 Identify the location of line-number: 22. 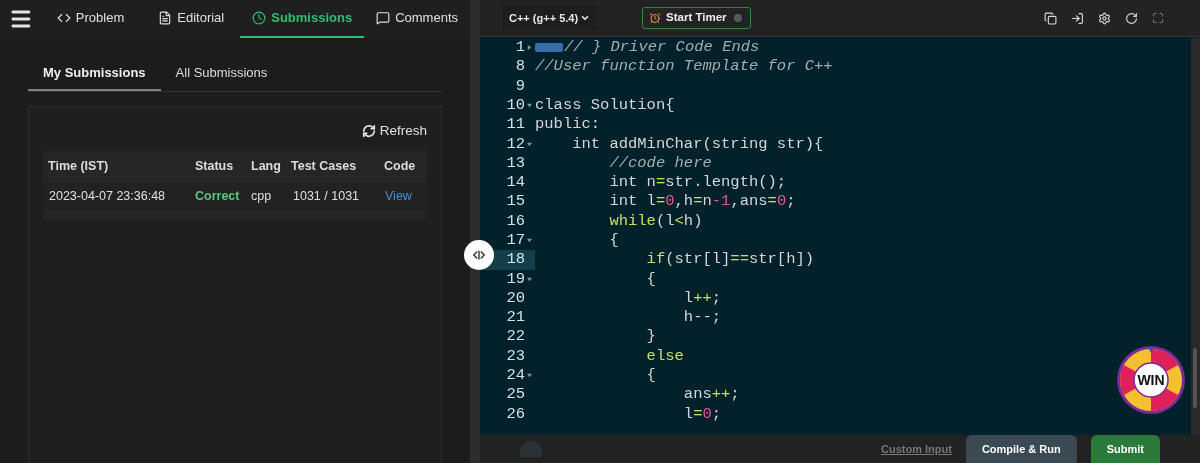
(515, 337).